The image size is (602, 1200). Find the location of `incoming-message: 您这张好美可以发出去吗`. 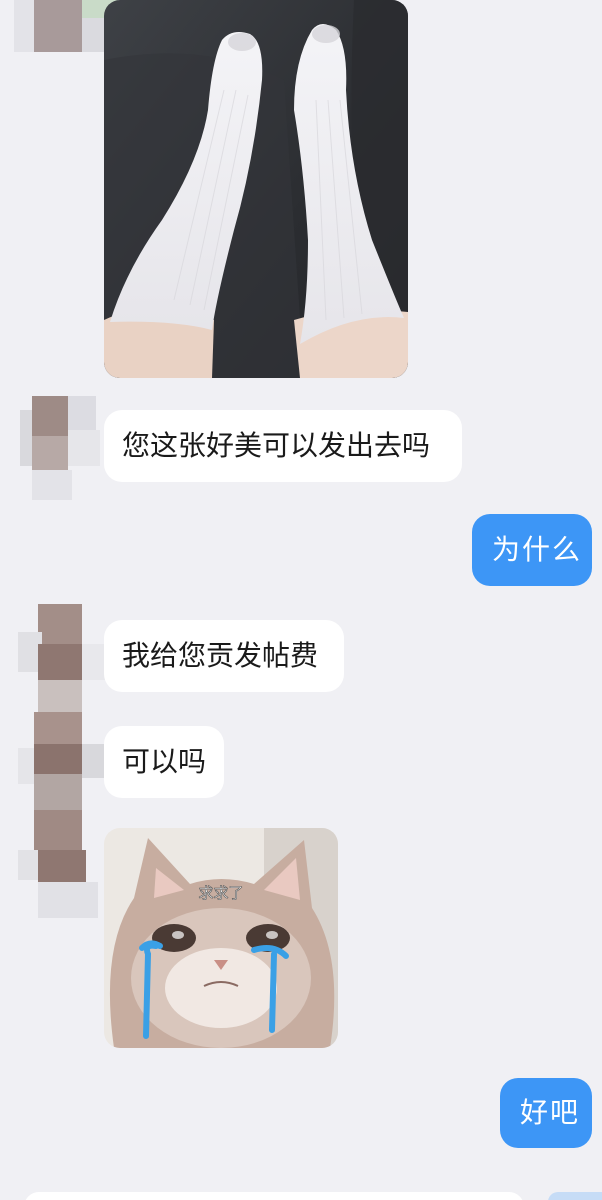

incoming-message: 您这张好美可以发出去吗 is located at coordinates (283, 446).